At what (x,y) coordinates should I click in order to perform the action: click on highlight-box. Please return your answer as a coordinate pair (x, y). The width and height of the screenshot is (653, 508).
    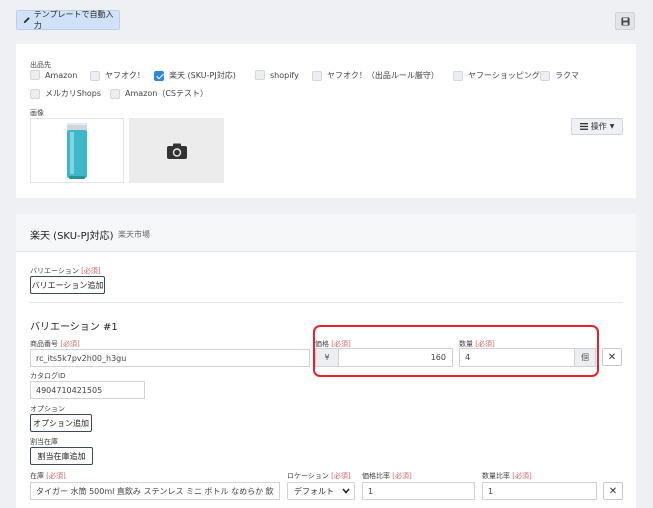
    Looking at the image, I should click on (456, 351).